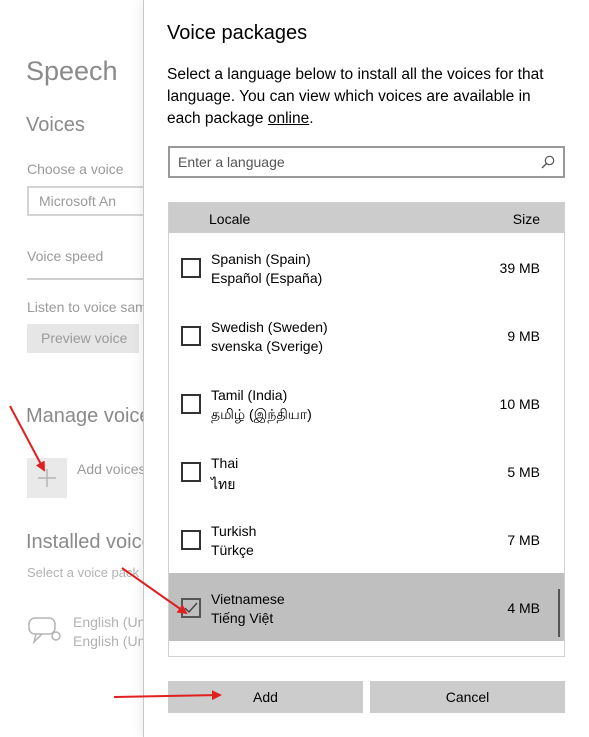 The height and width of the screenshot is (737, 589). What do you see at coordinates (467, 697) in the screenshot?
I see `cancel-button: Cancel` at bounding box center [467, 697].